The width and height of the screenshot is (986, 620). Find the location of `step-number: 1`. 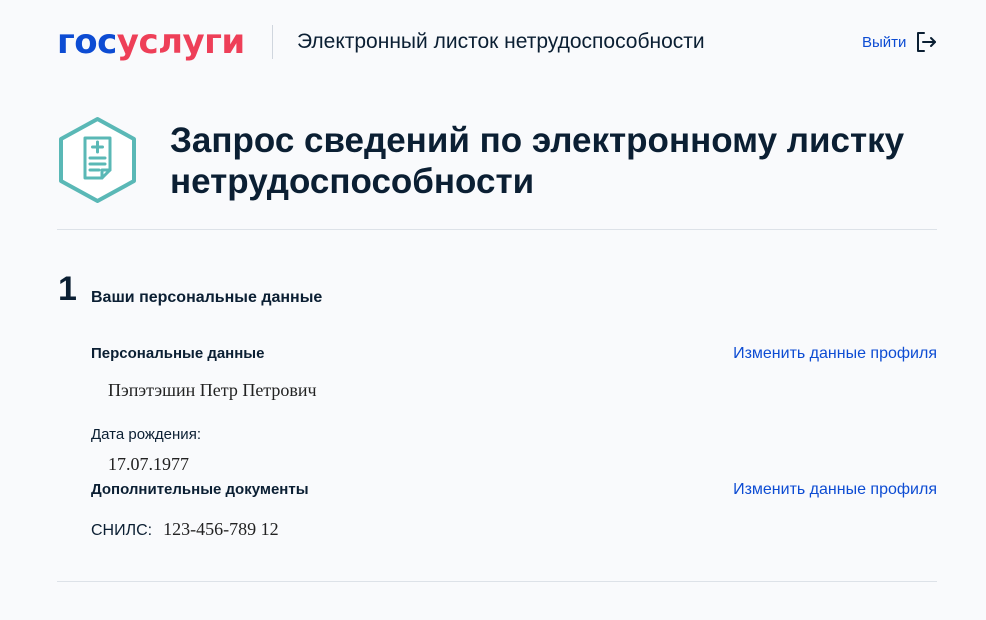

step-number: 1 is located at coordinates (67, 289).